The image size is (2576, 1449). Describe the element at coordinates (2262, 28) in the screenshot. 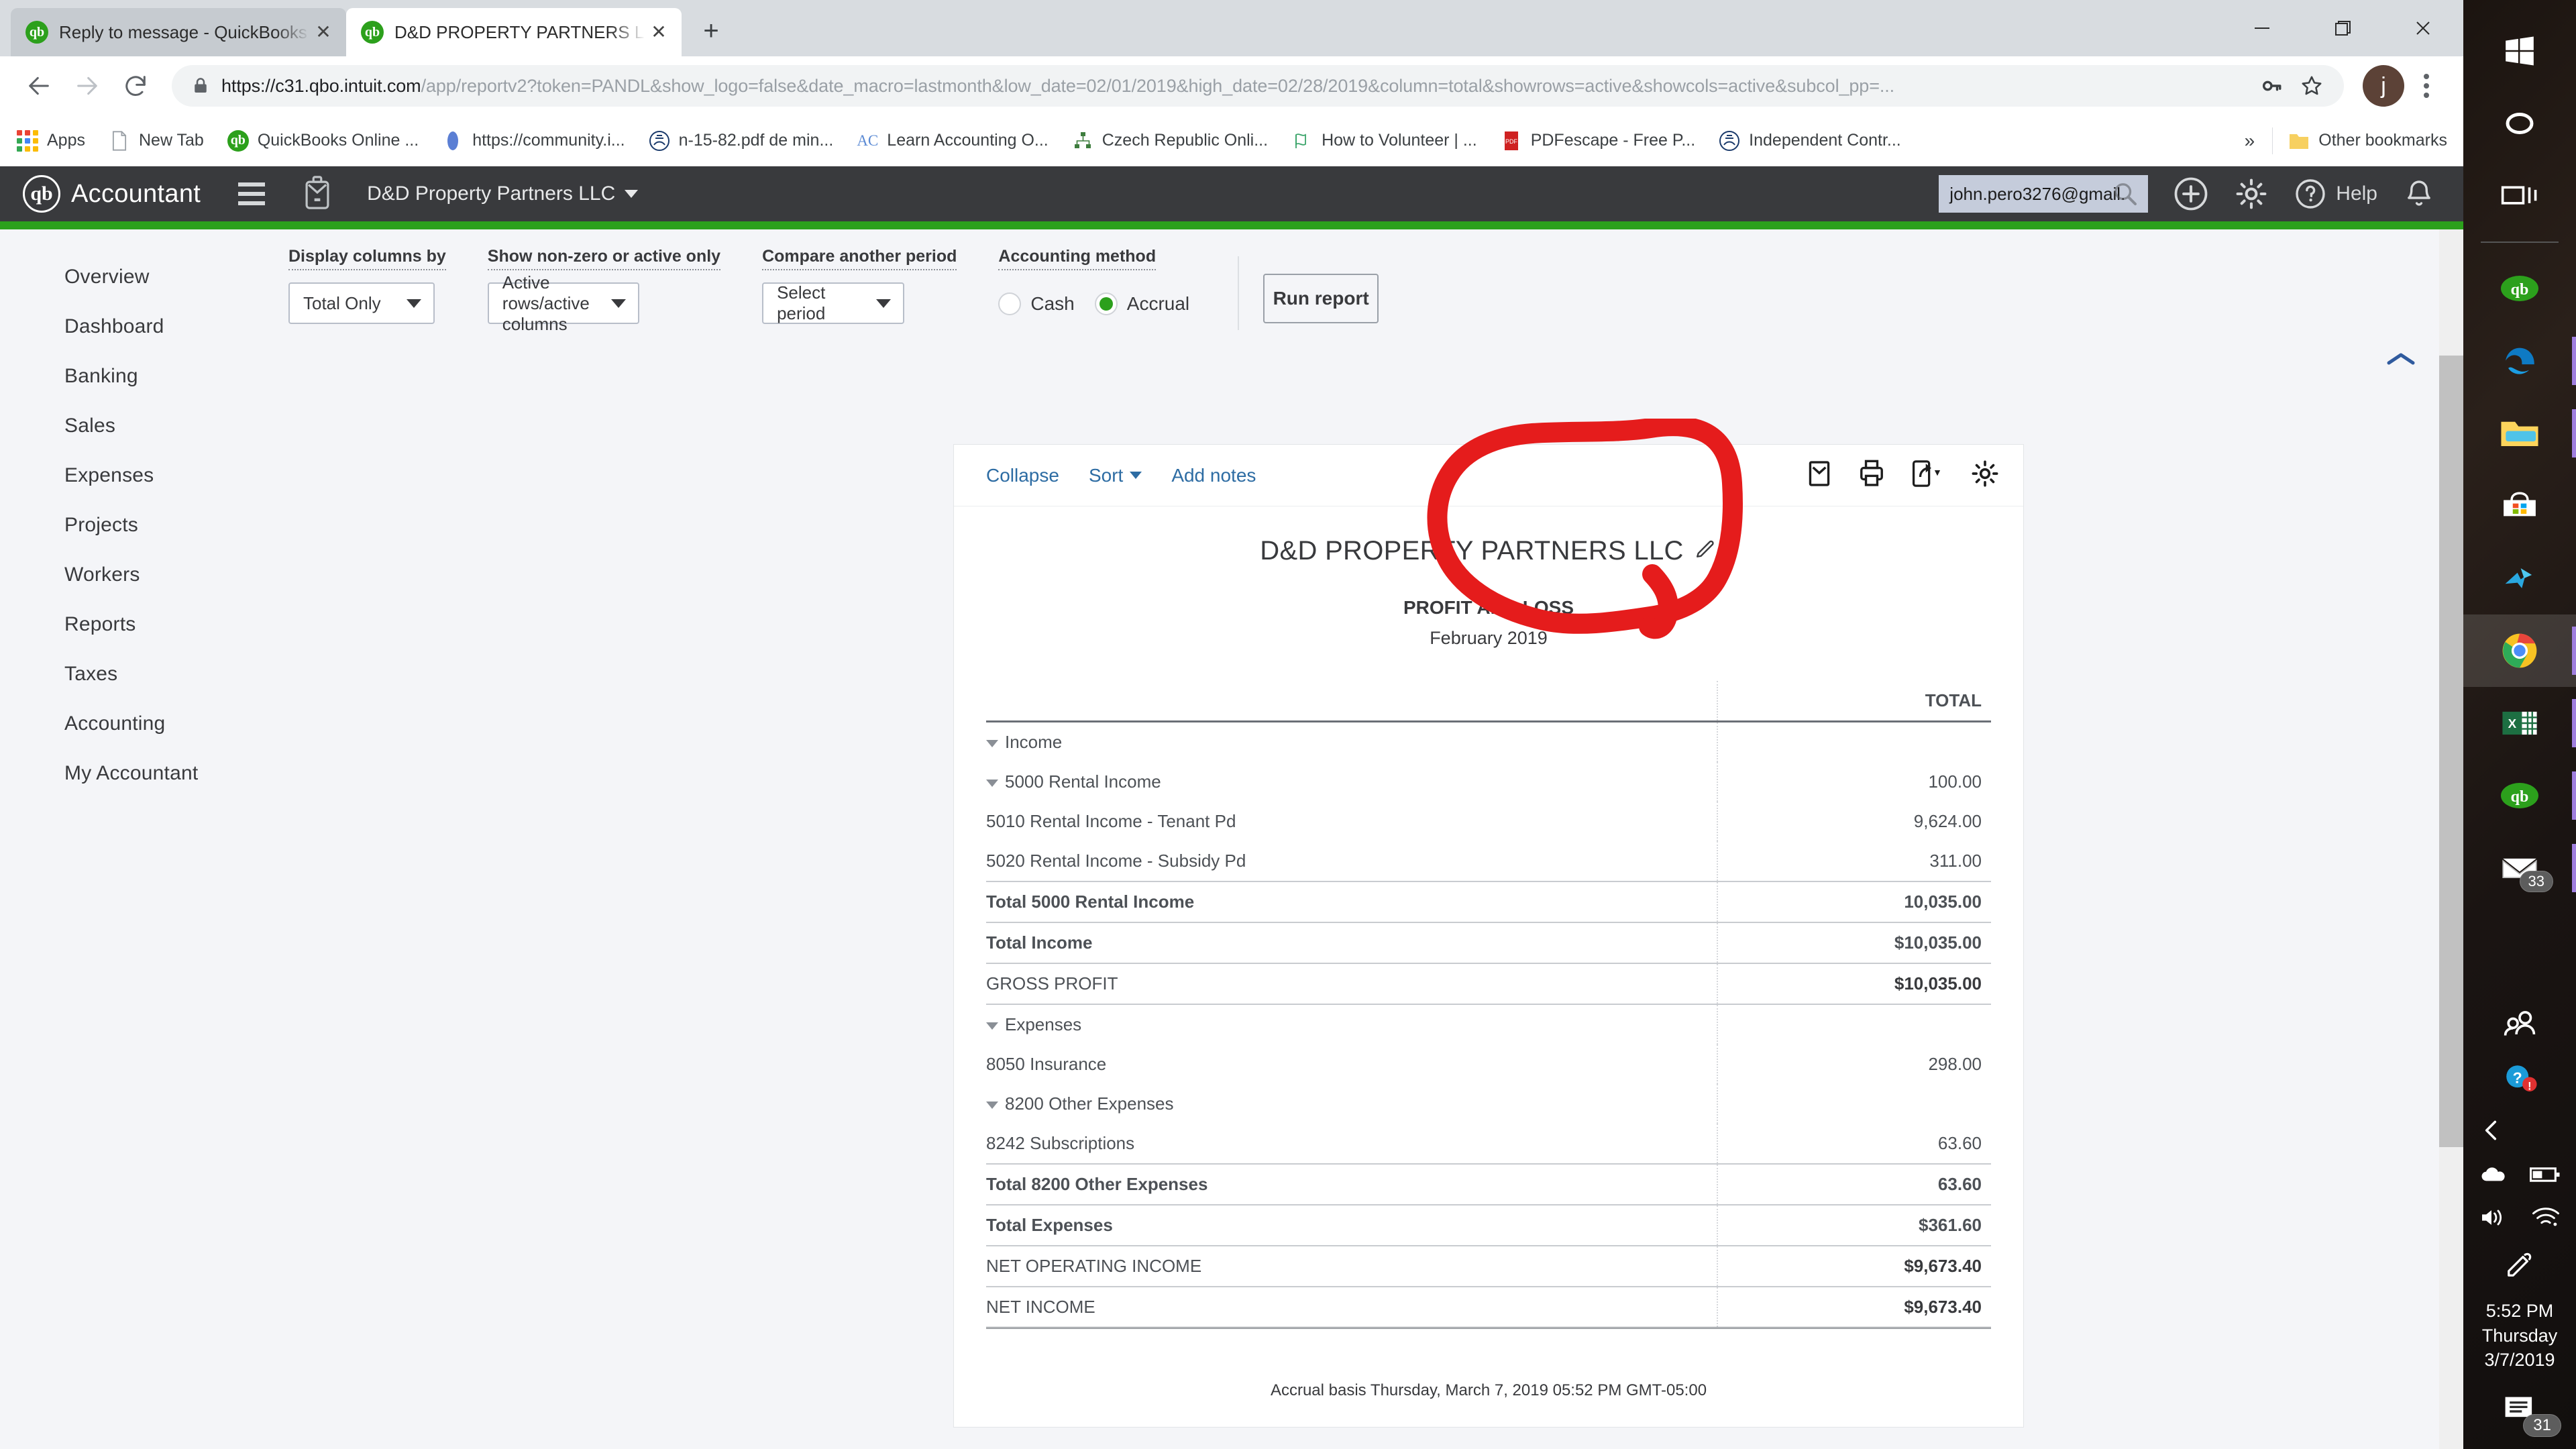

I see `minimize-icon` at that location.